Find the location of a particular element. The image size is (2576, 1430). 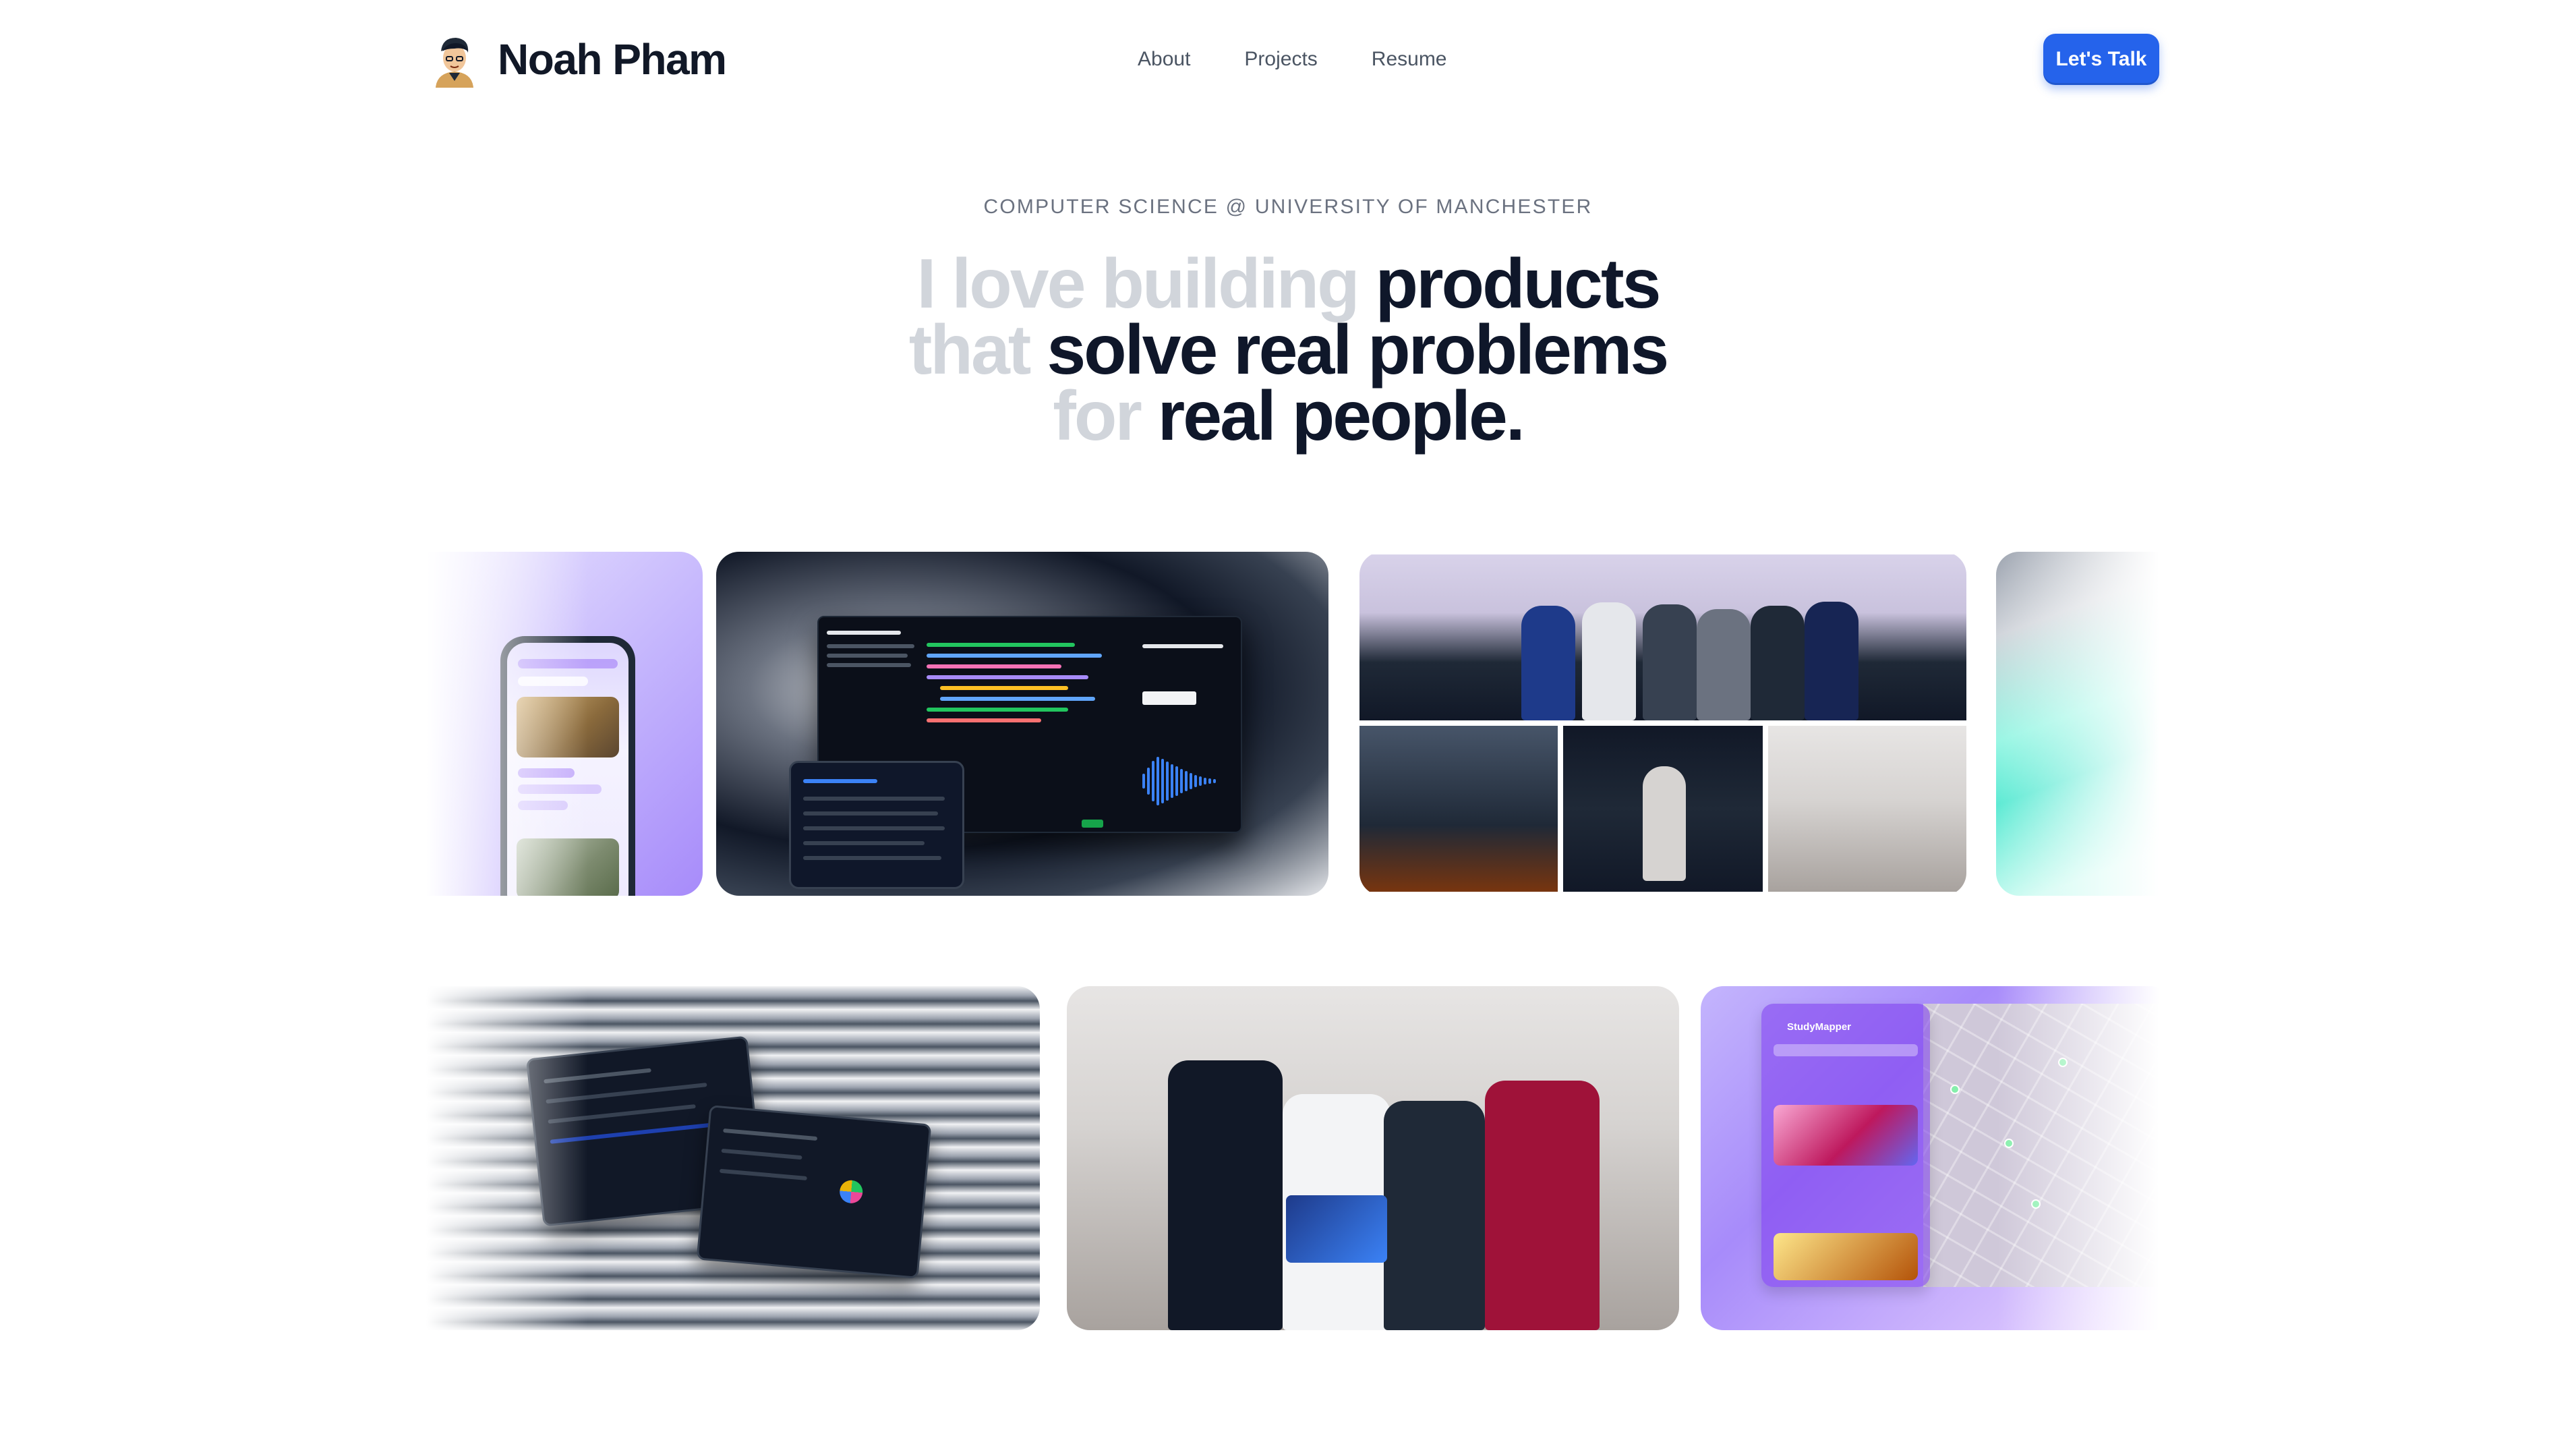

building-photo is located at coordinates (1846, 1135).